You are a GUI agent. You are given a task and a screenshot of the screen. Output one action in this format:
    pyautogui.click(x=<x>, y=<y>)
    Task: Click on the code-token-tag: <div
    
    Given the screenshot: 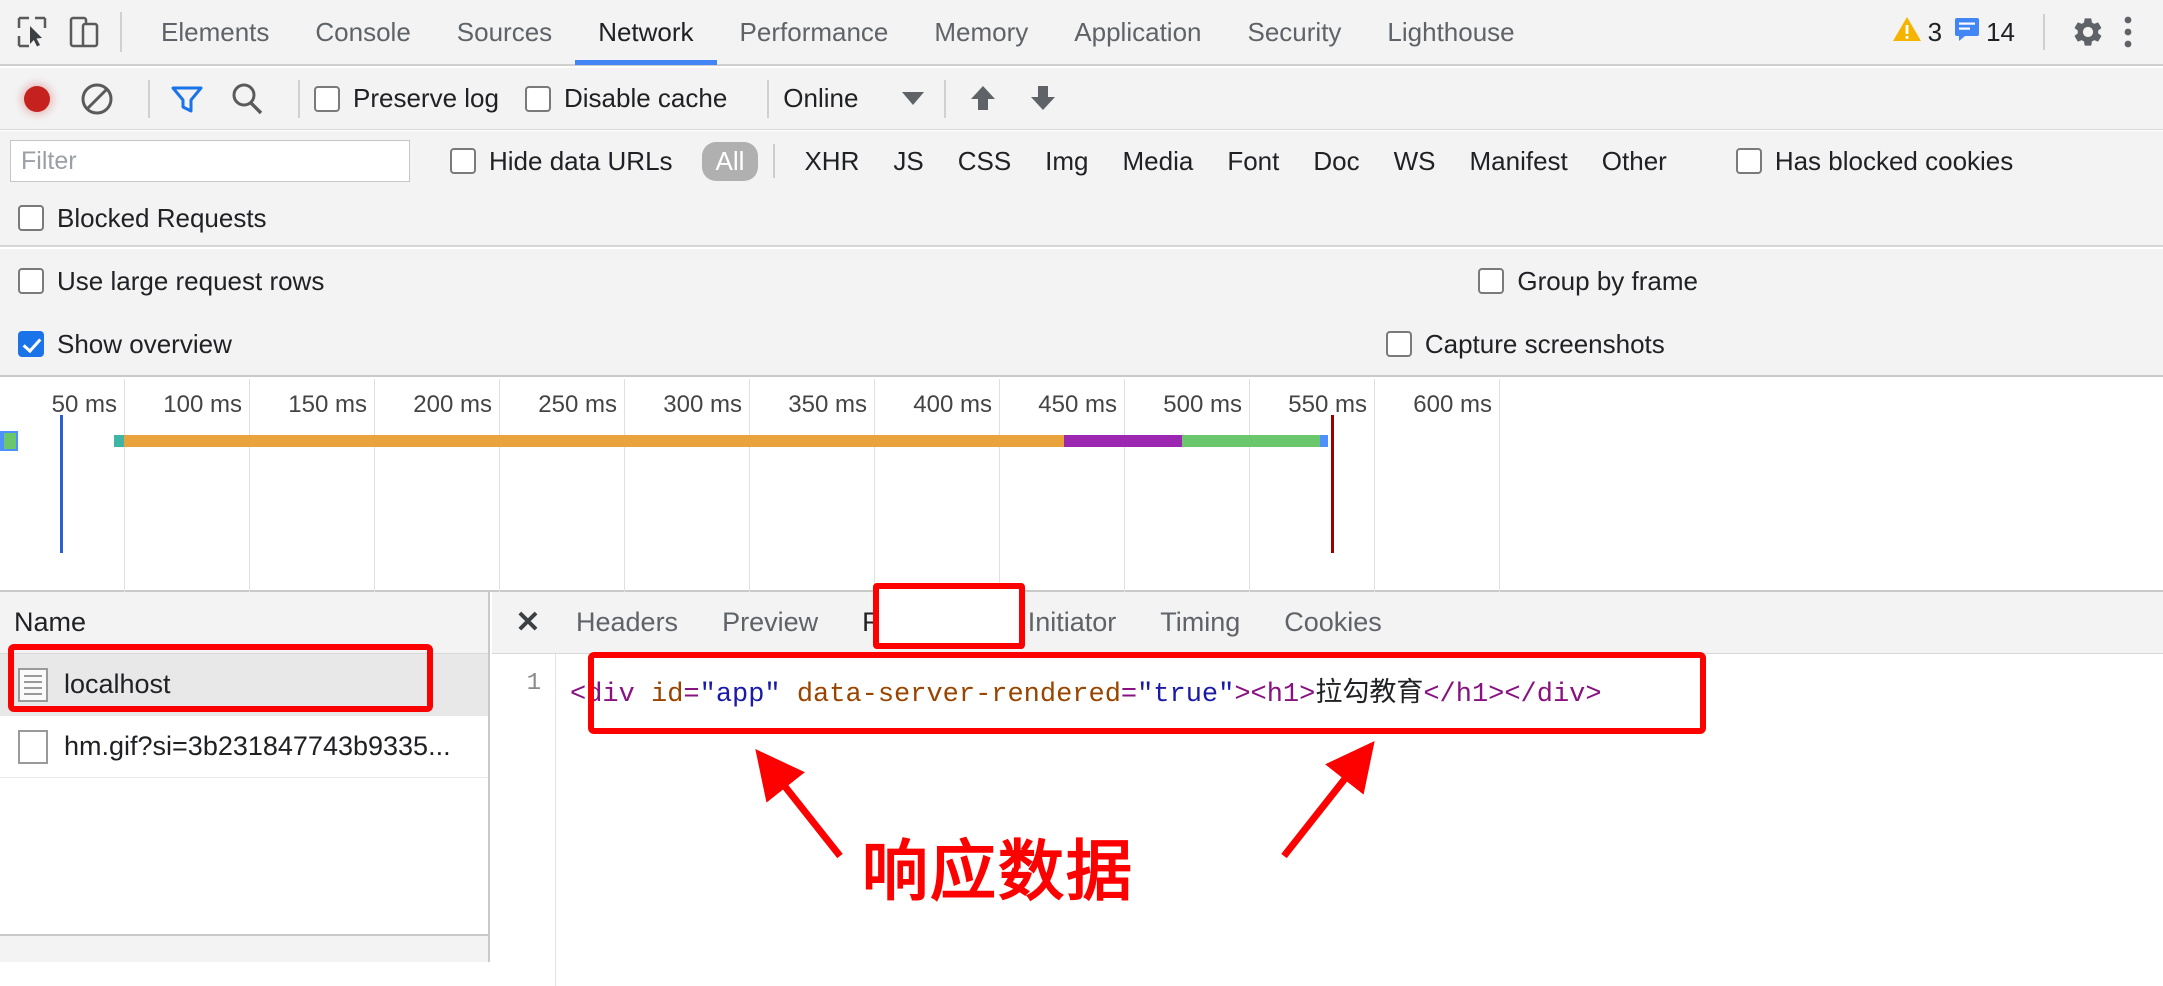 What is the action you would take?
    pyautogui.click(x=611, y=695)
    